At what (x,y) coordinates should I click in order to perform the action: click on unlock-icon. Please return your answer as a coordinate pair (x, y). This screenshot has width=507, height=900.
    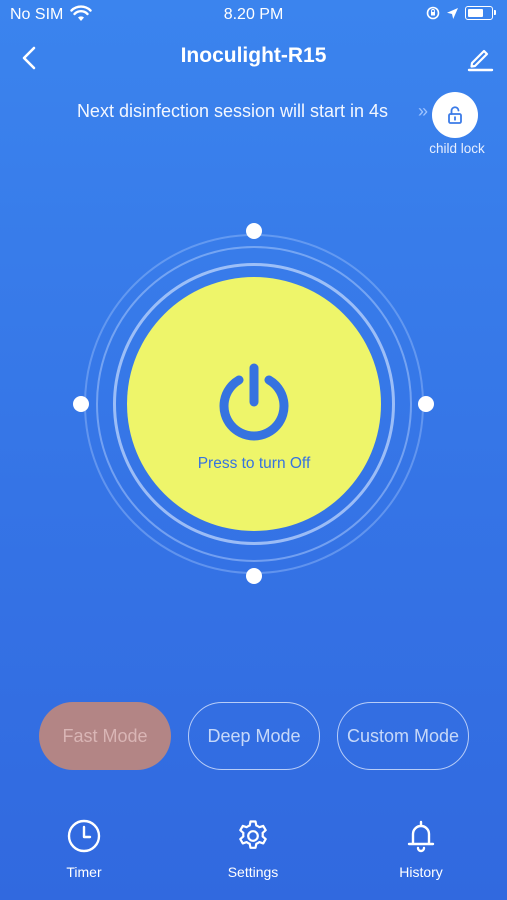
    Looking at the image, I should click on (455, 115).